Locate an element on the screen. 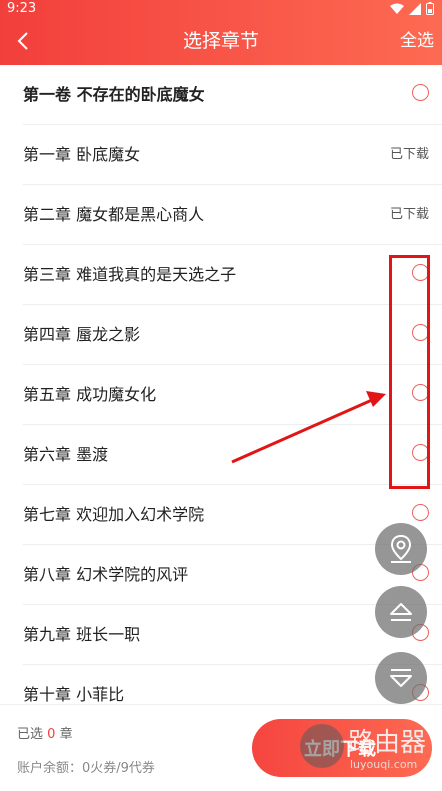 Image resolution: width=442 pixels, height=791 pixels. chapter-title: 第八章 幻术学院的风评 is located at coordinates (106, 574).